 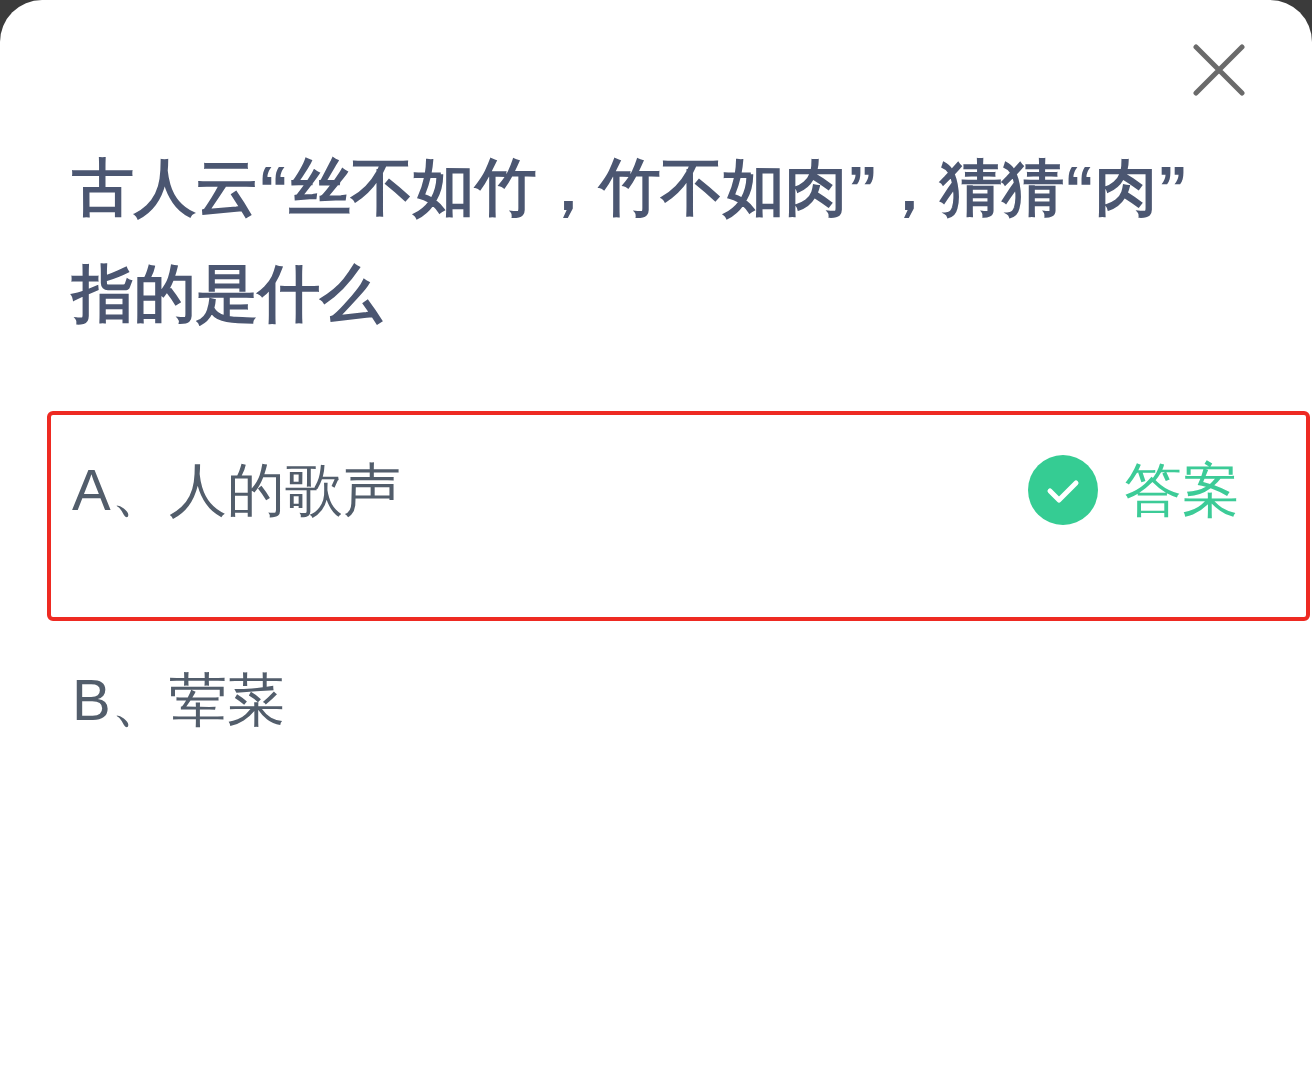 I want to click on close-button, so click(x=1219, y=70).